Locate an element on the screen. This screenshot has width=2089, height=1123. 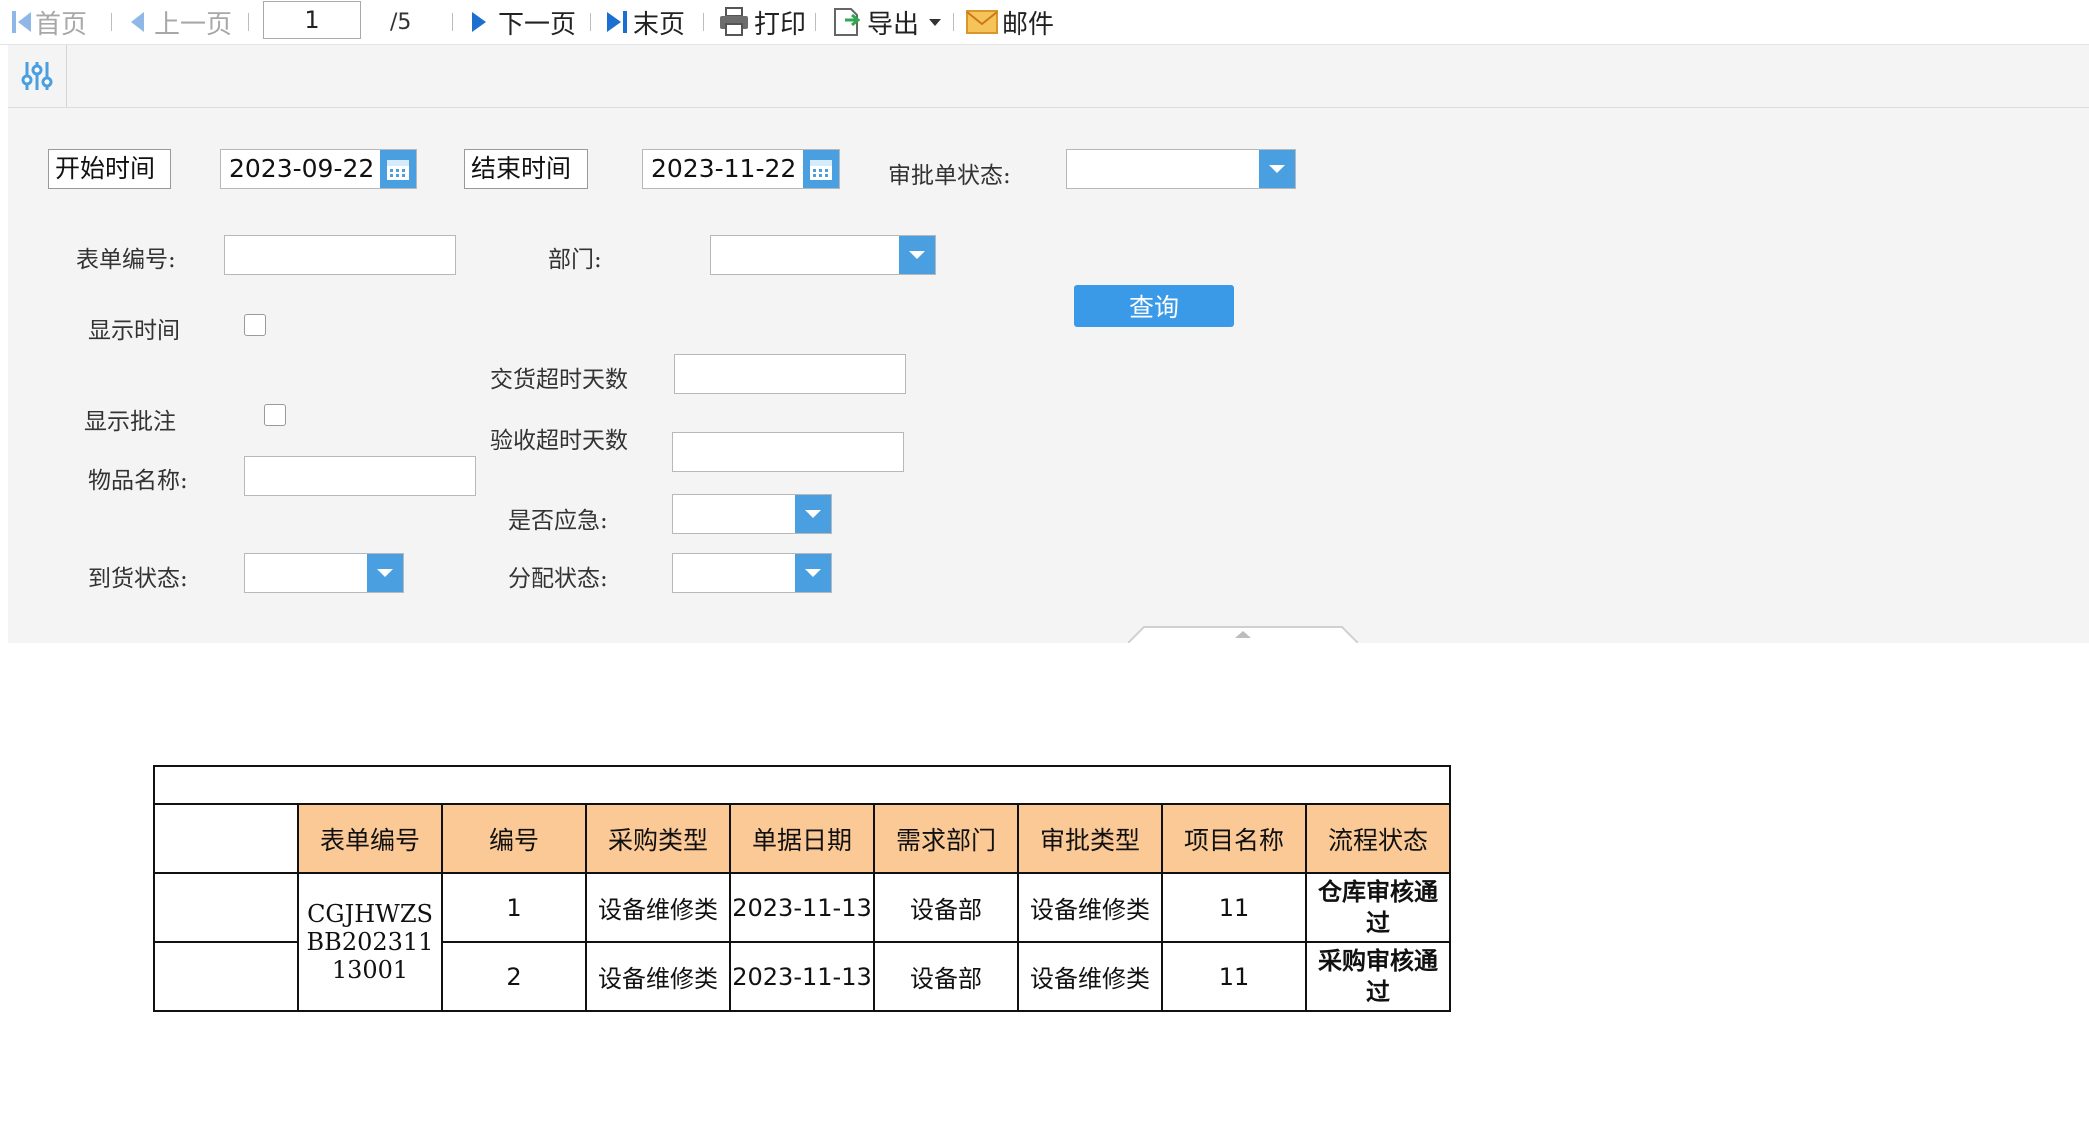
header-project-name: 项目名称 is located at coordinates (1234, 838).